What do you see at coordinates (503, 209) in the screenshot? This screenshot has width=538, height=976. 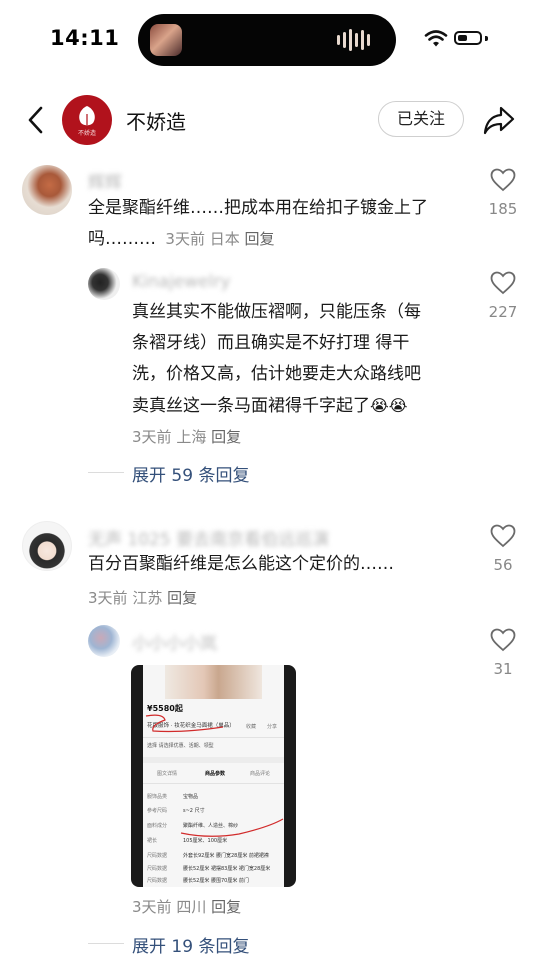 I see `like-count: 185` at bounding box center [503, 209].